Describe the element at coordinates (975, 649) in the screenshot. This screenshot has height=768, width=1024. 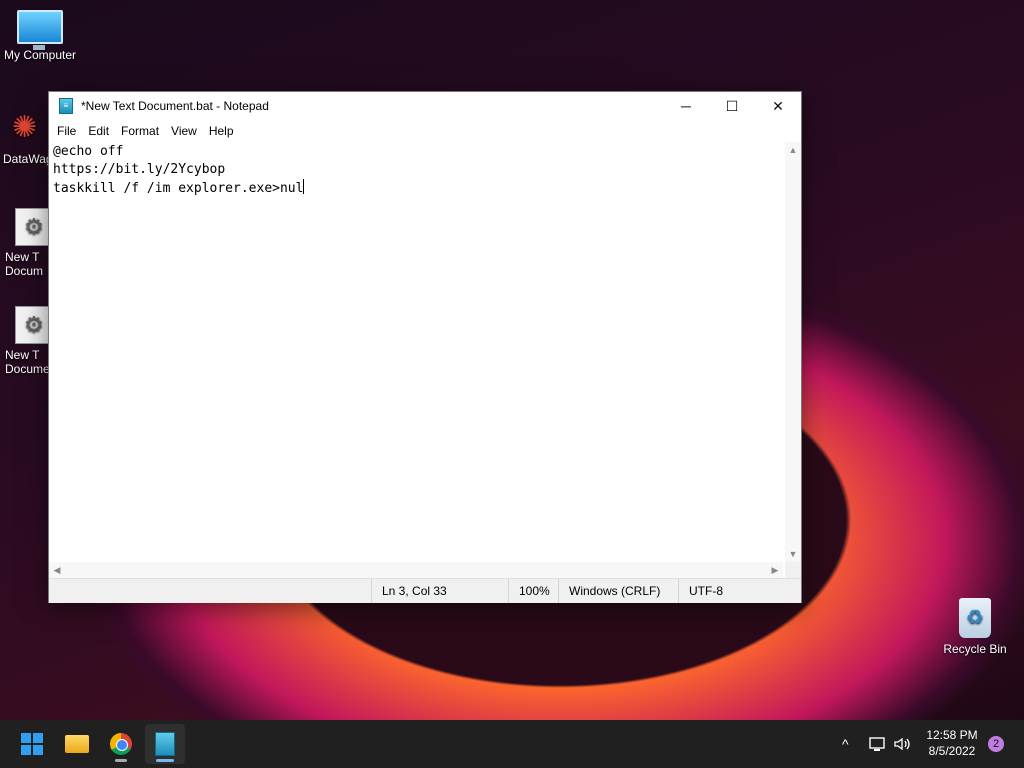
I see `desktop-icon-label: Recycle Bin` at that location.